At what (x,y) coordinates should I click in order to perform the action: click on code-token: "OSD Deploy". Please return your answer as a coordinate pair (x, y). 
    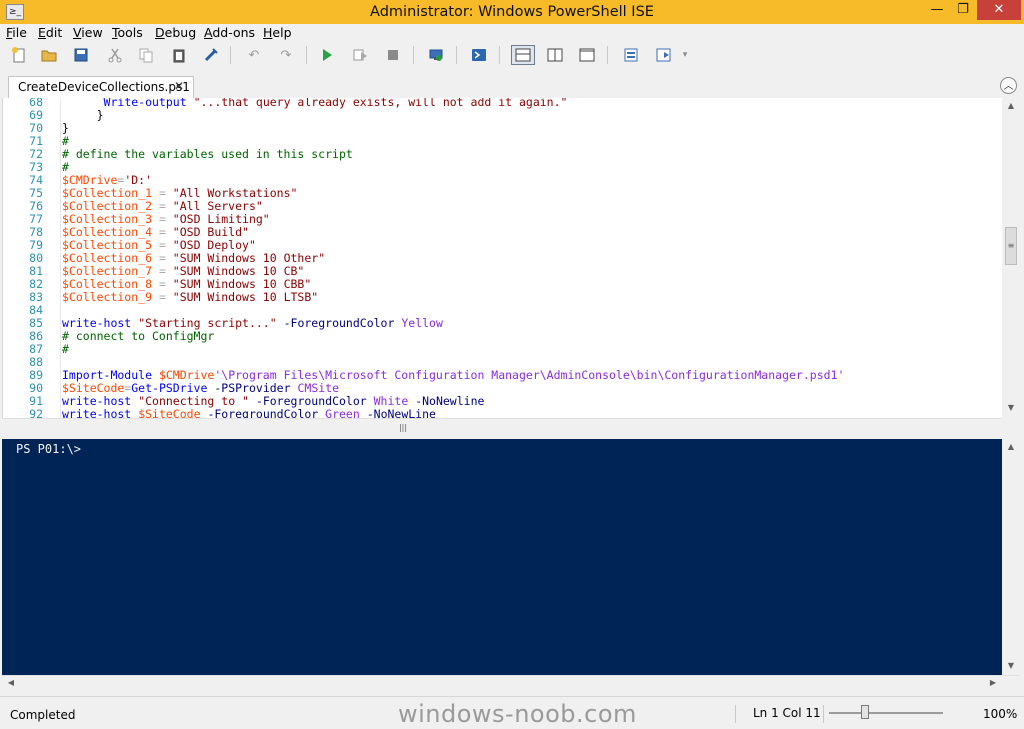
    Looking at the image, I should click on (214, 245).